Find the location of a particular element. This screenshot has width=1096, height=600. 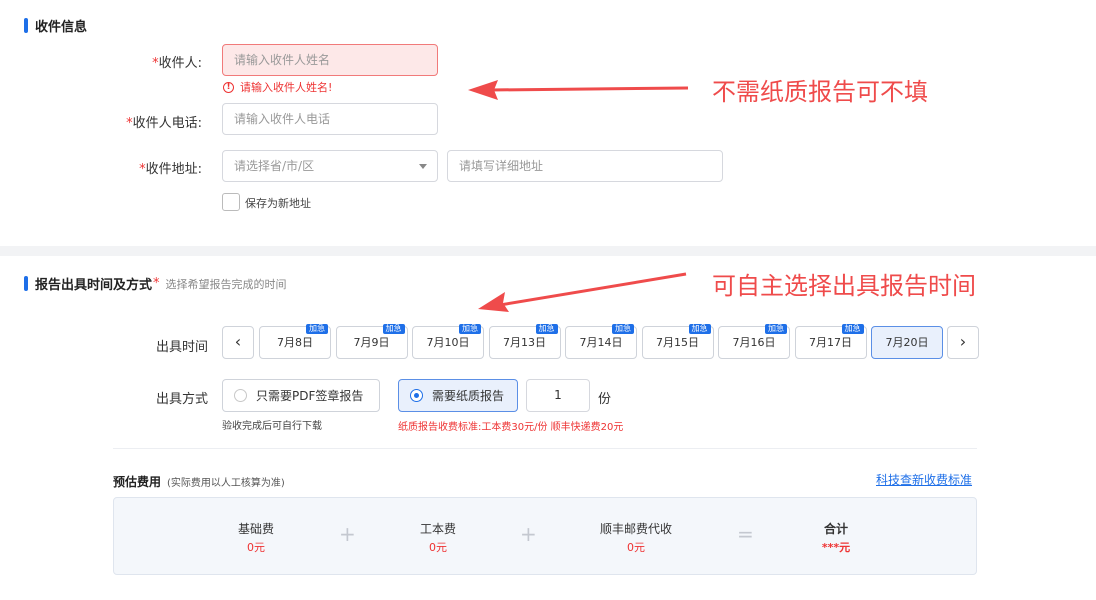

annotation-note-choose-time: 可自主选择出具报告时间 is located at coordinates (844, 286).